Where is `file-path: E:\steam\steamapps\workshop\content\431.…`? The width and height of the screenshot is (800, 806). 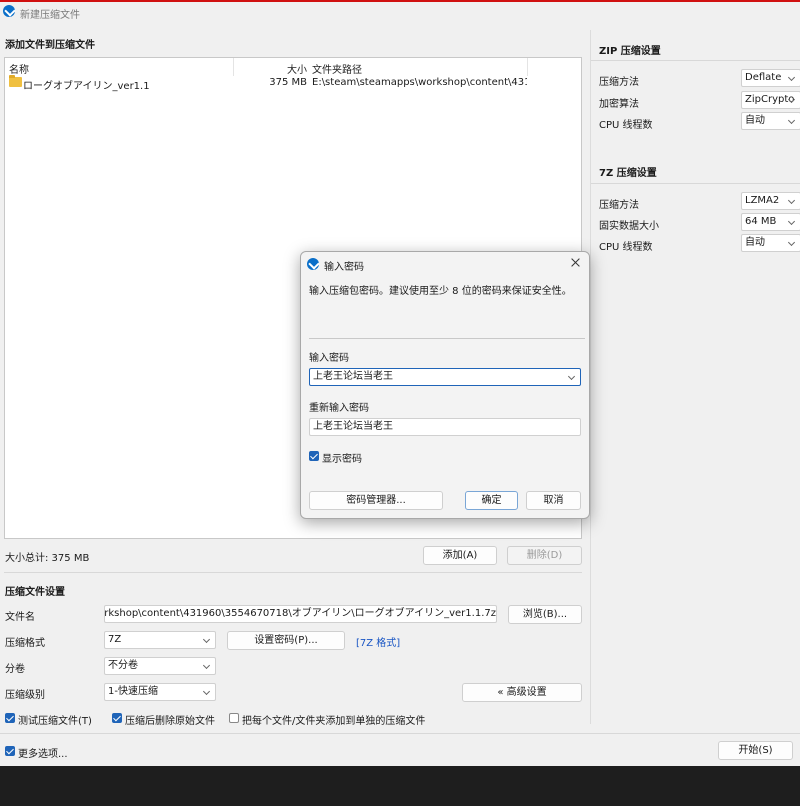
file-path: E:\steam\steamapps\workshop\content\431.… is located at coordinates (419, 82).